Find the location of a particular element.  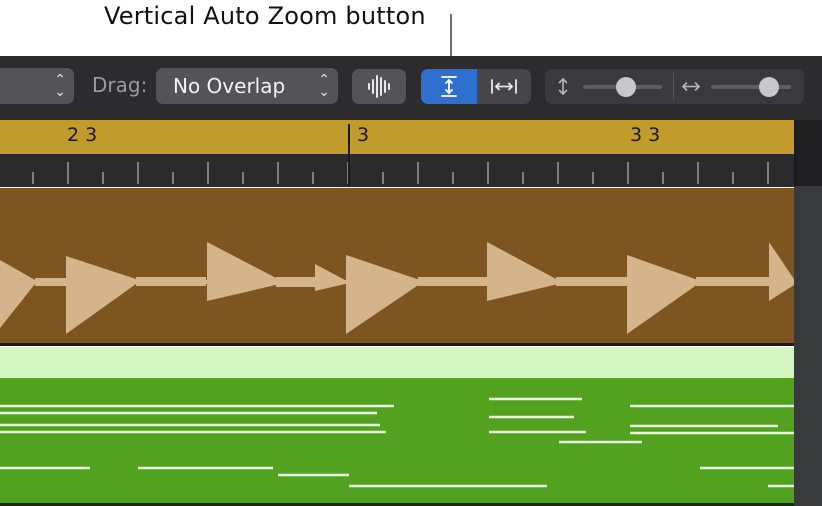

horizontal-auto-zoom-icon is located at coordinates (504, 86).